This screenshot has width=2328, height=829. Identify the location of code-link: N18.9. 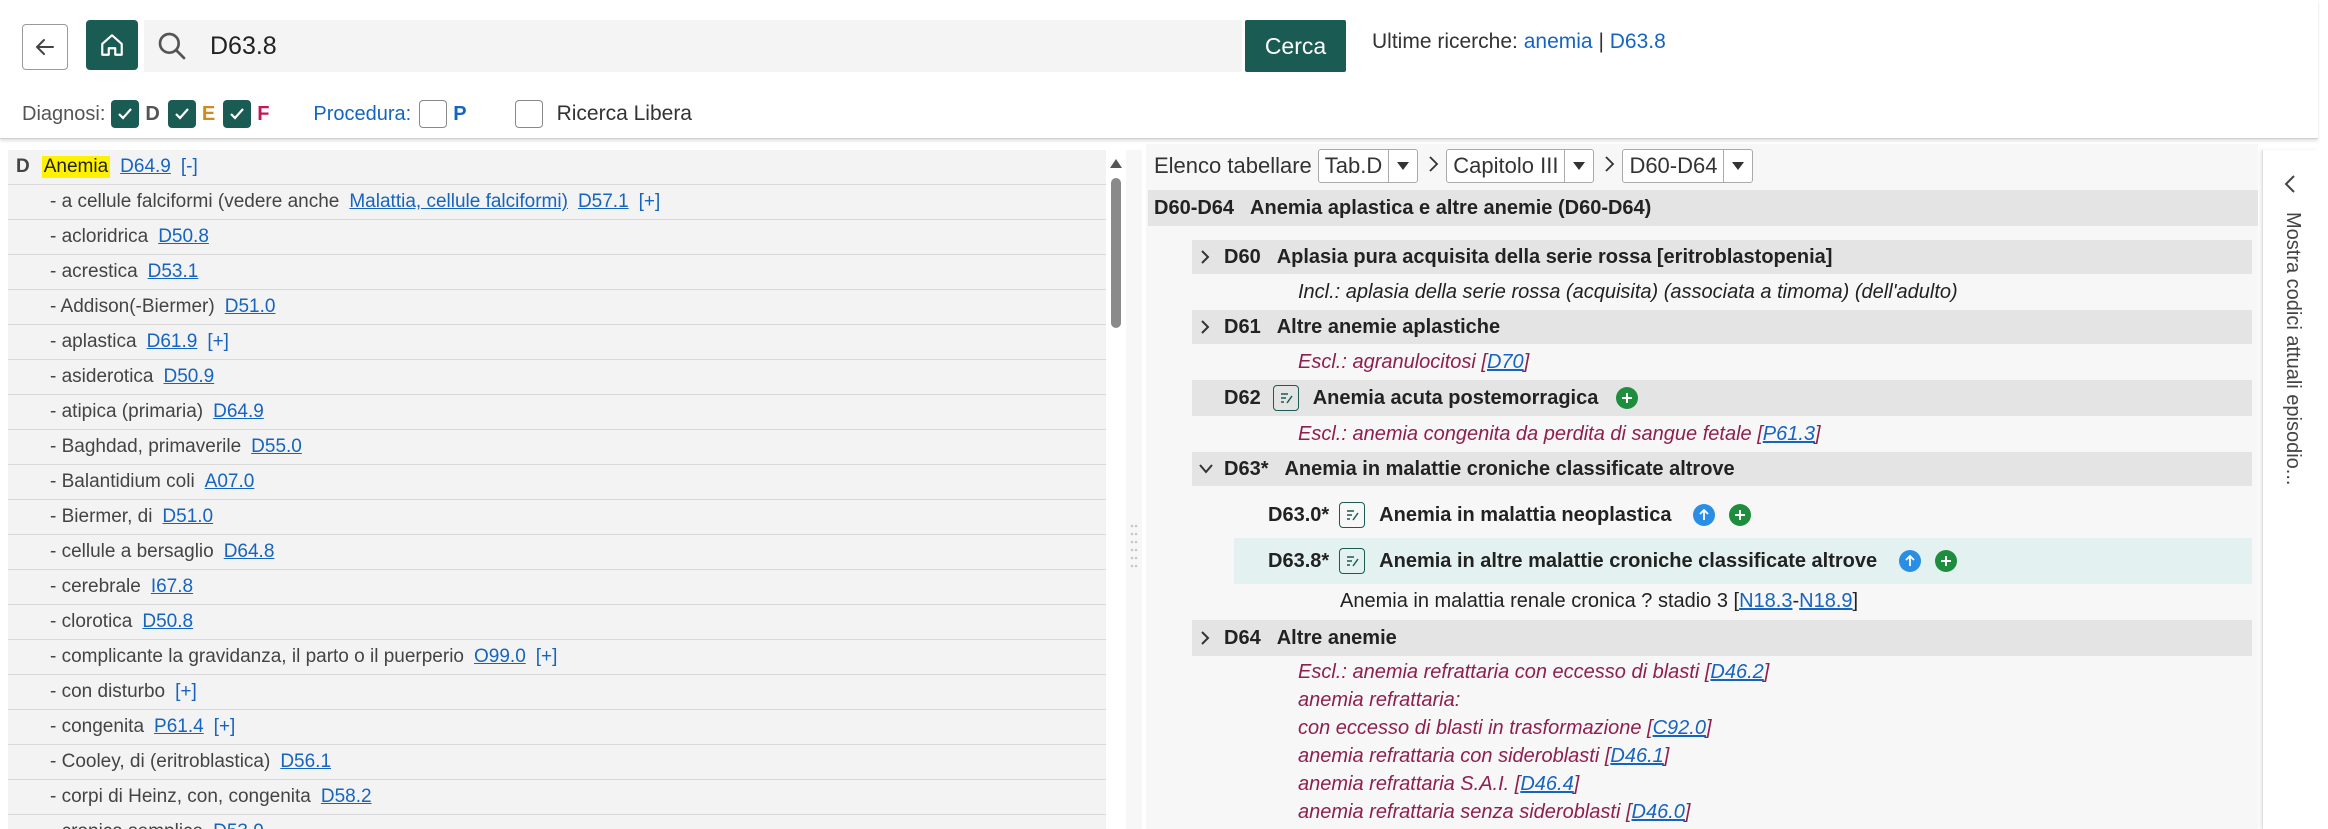
(1825, 601).